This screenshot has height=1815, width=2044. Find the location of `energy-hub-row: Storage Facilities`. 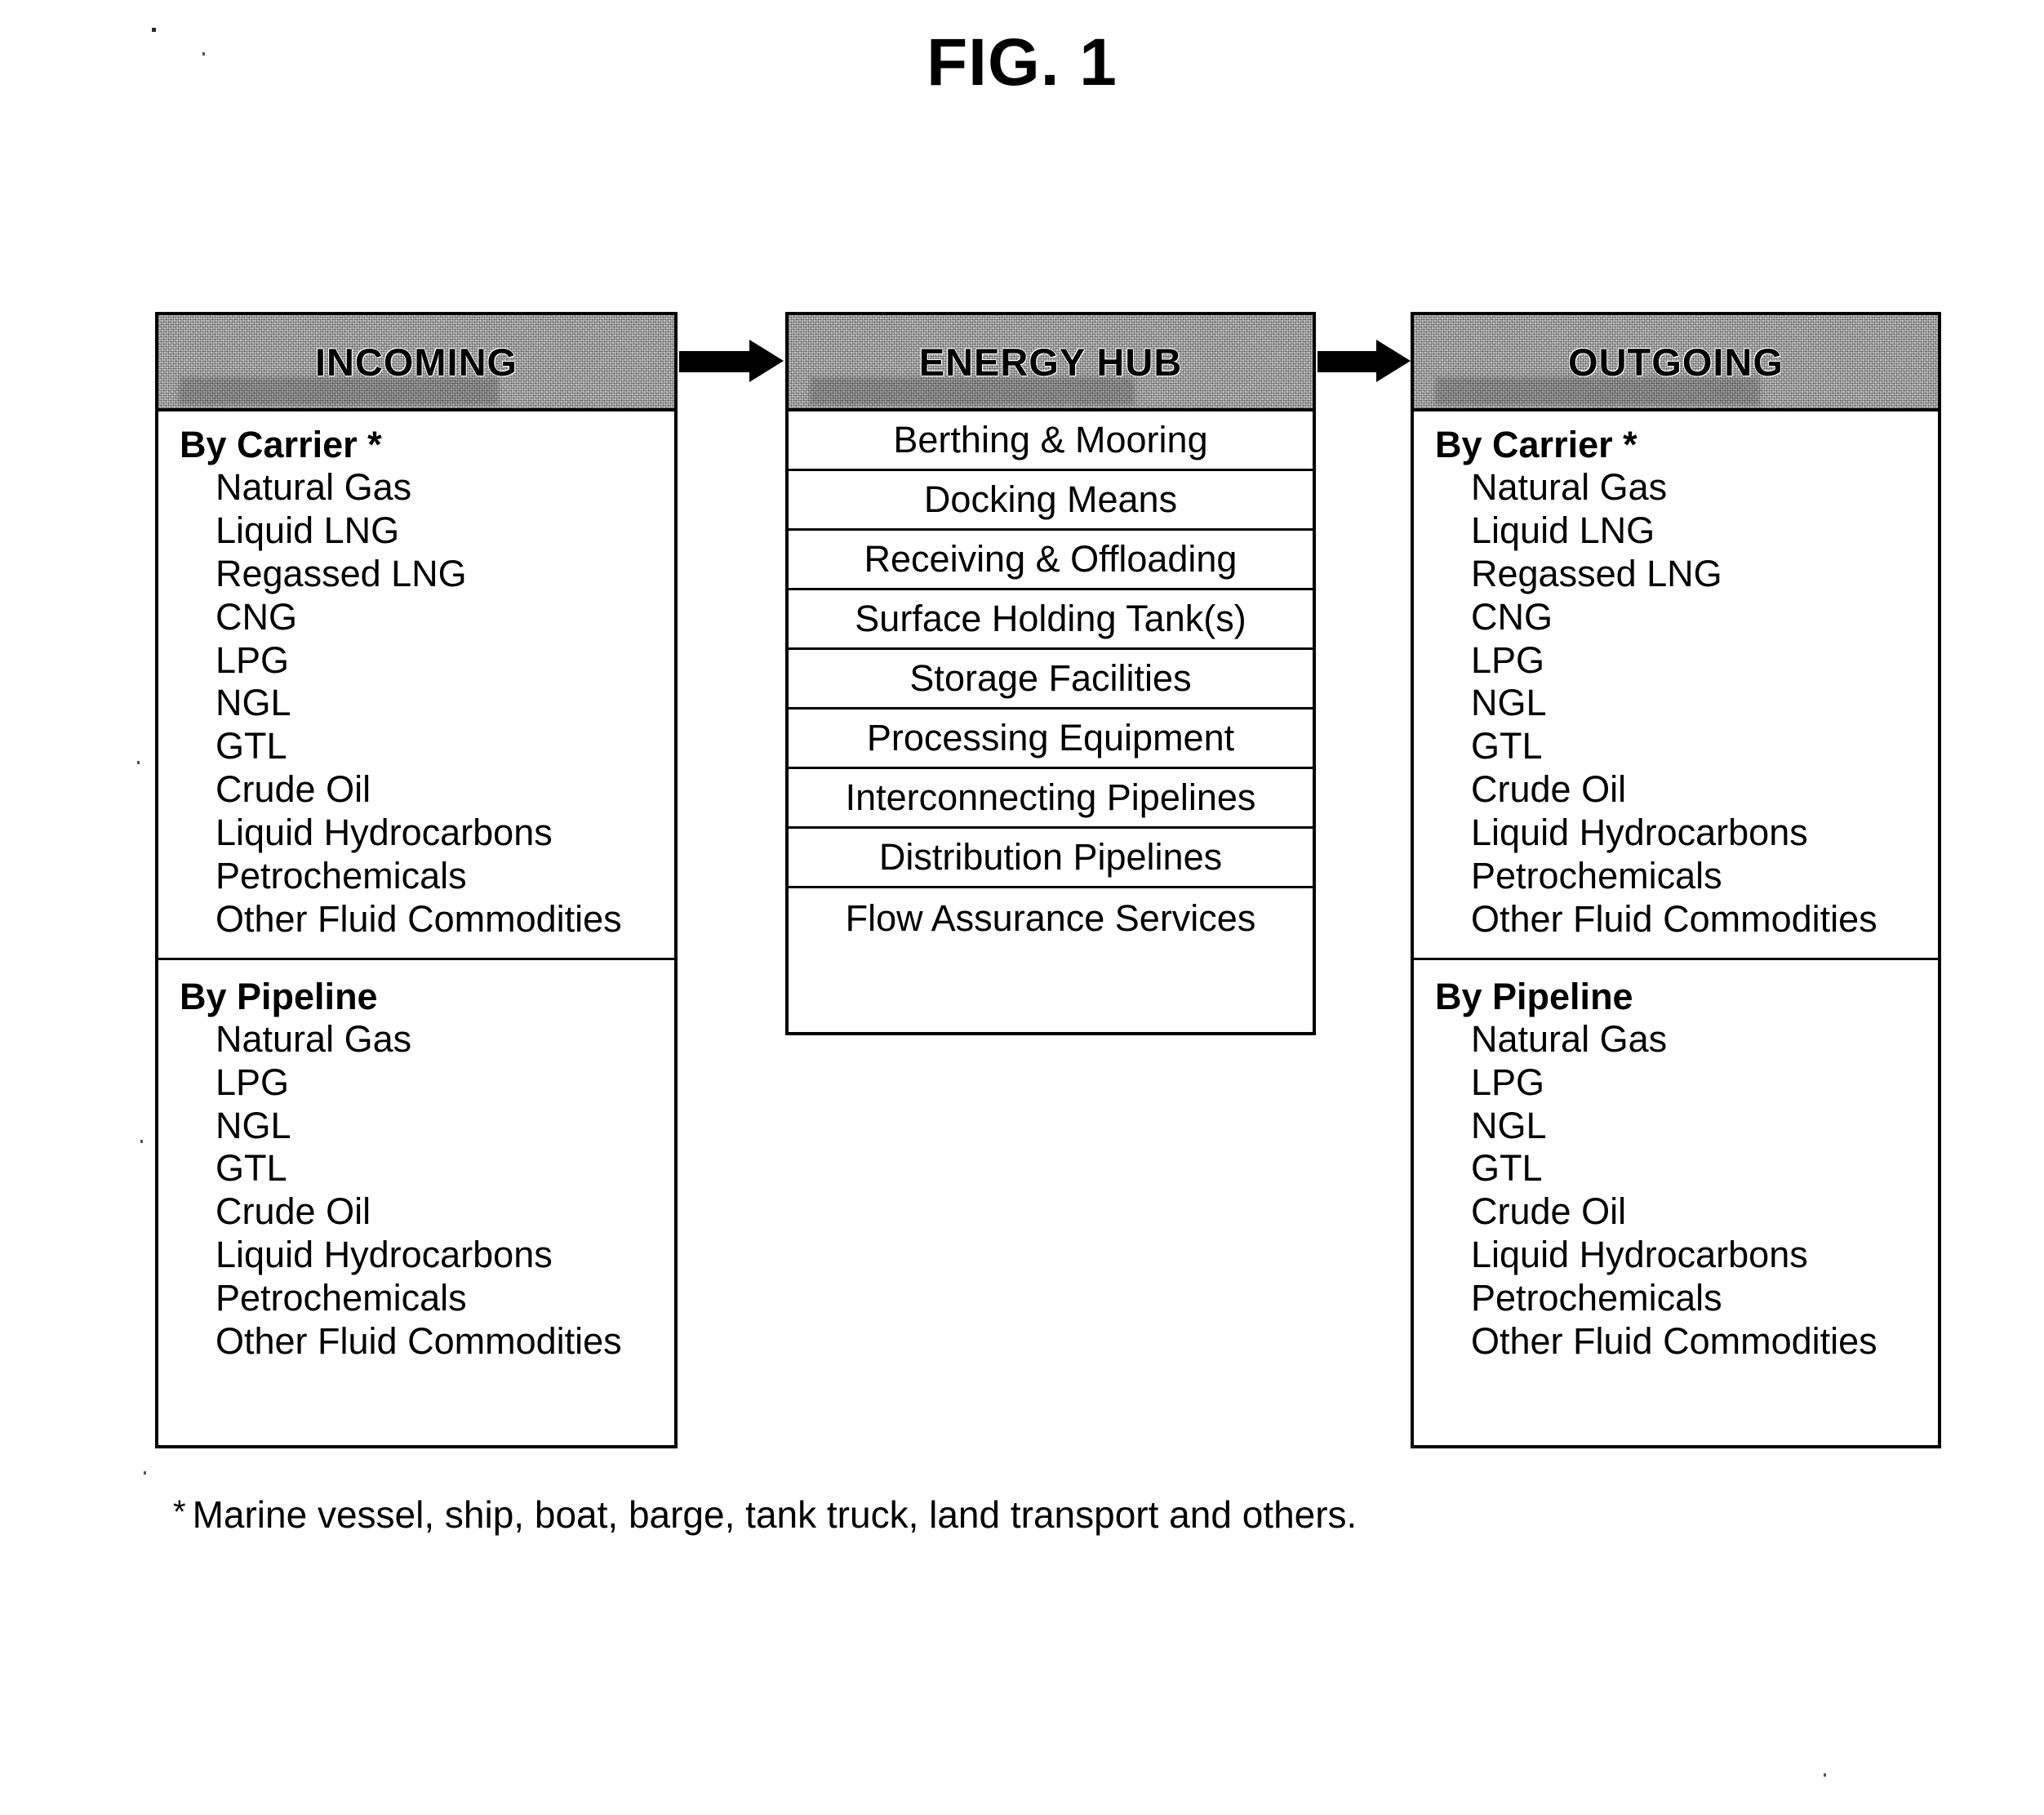

energy-hub-row: Storage Facilities is located at coordinates (1051, 680).